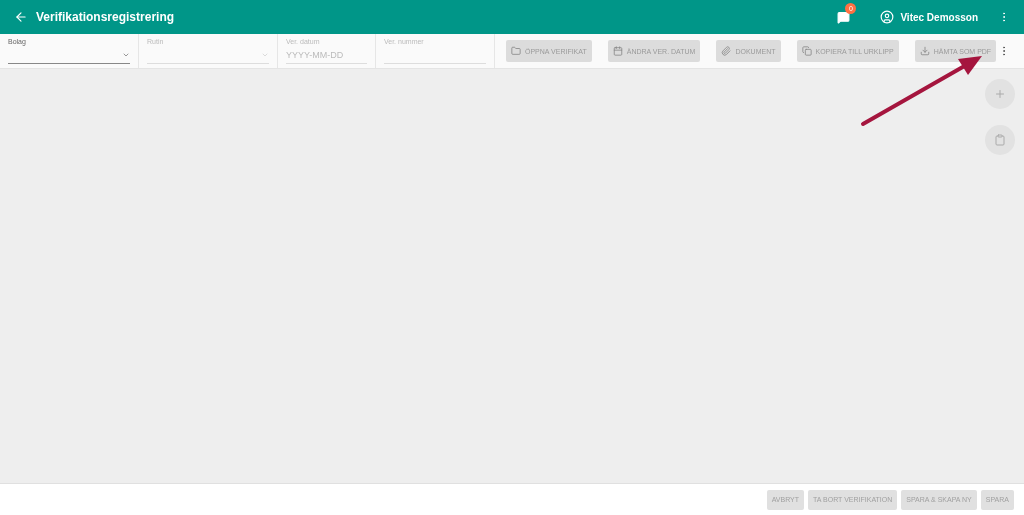  I want to click on clipboard-icon, so click(1000, 140).